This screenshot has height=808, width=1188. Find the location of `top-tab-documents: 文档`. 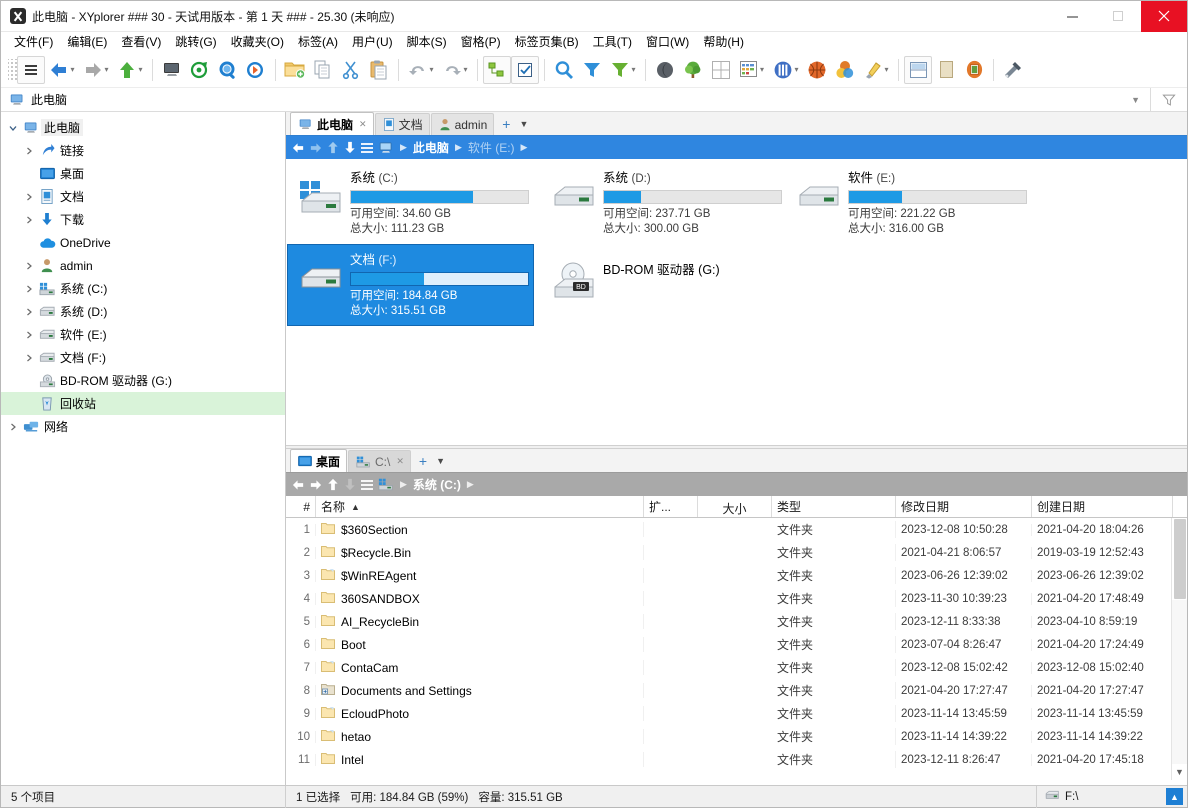

top-tab-documents: 文档 is located at coordinates (402, 124).